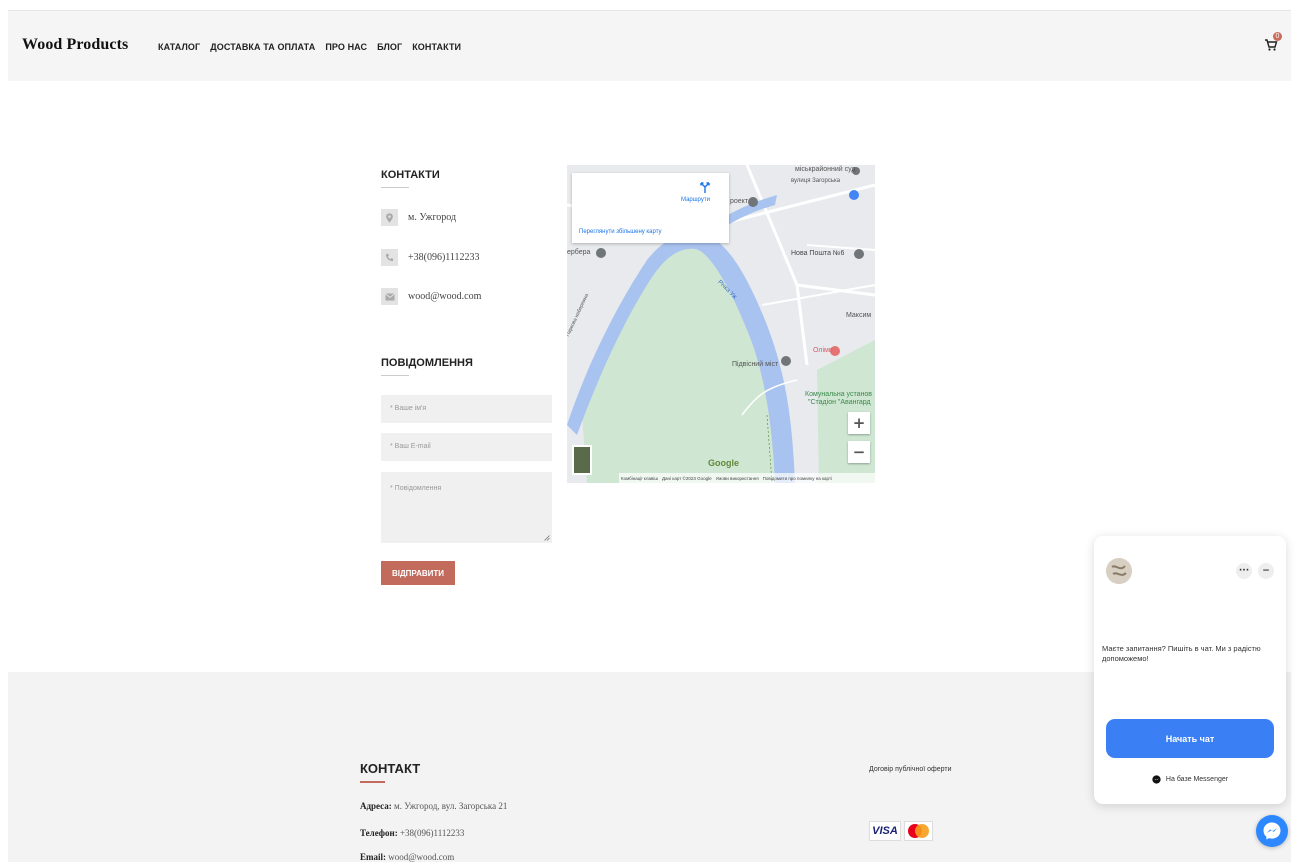 The height and width of the screenshot is (862, 1299). I want to click on phone-icon, so click(389, 257).